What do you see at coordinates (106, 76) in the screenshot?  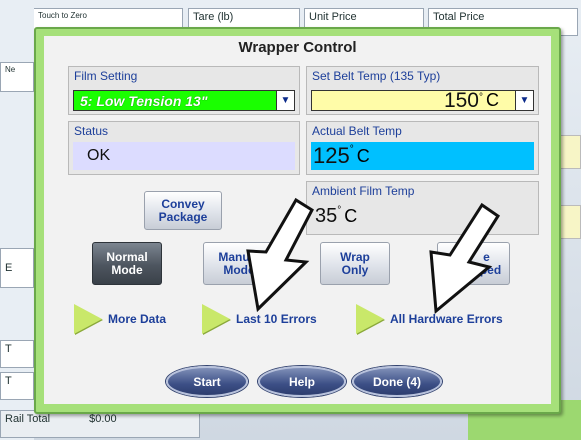 I see `film-setting-label: Film Setting` at bounding box center [106, 76].